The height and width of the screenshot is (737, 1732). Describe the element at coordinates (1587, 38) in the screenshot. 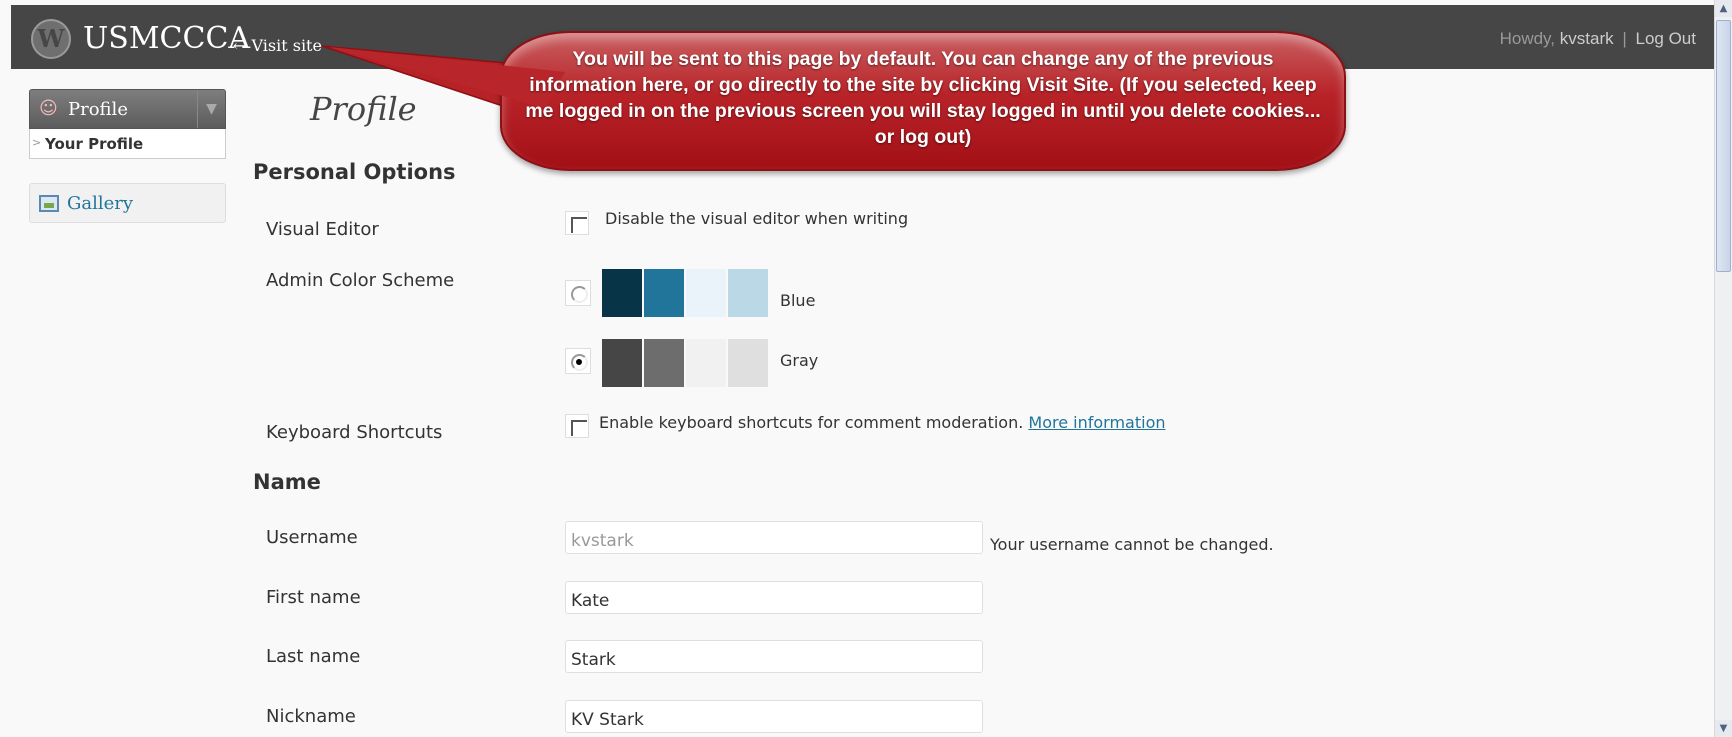

I see `username-link: kvstark` at that location.